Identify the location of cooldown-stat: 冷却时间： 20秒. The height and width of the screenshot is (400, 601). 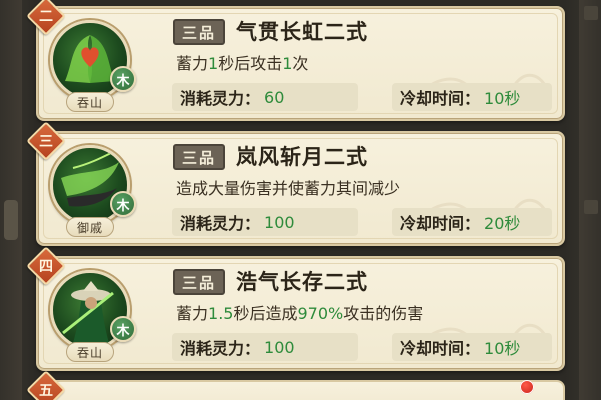
(472, 222).